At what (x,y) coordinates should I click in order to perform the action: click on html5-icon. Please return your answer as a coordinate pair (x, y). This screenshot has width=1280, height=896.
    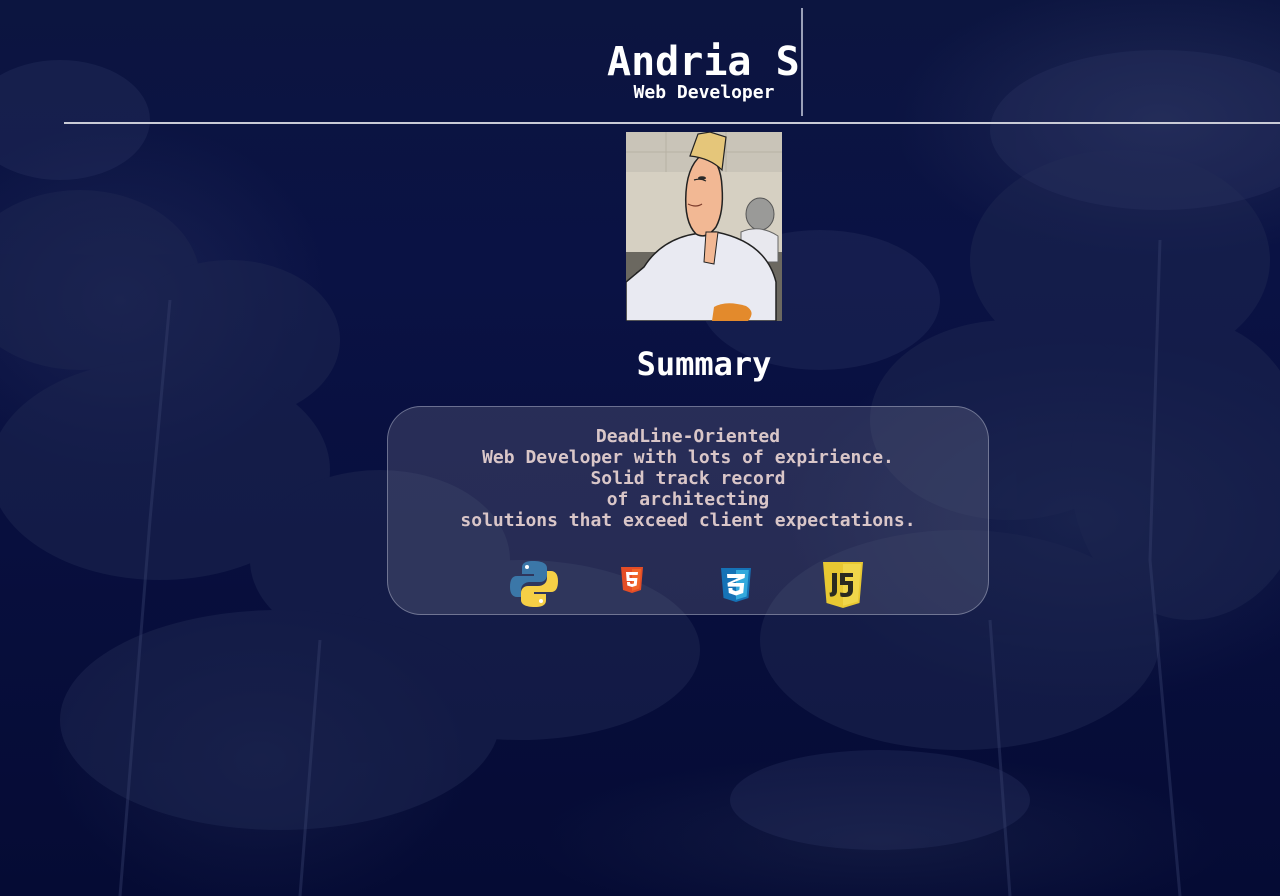
    Looking at the image, I should click on (632, 580).